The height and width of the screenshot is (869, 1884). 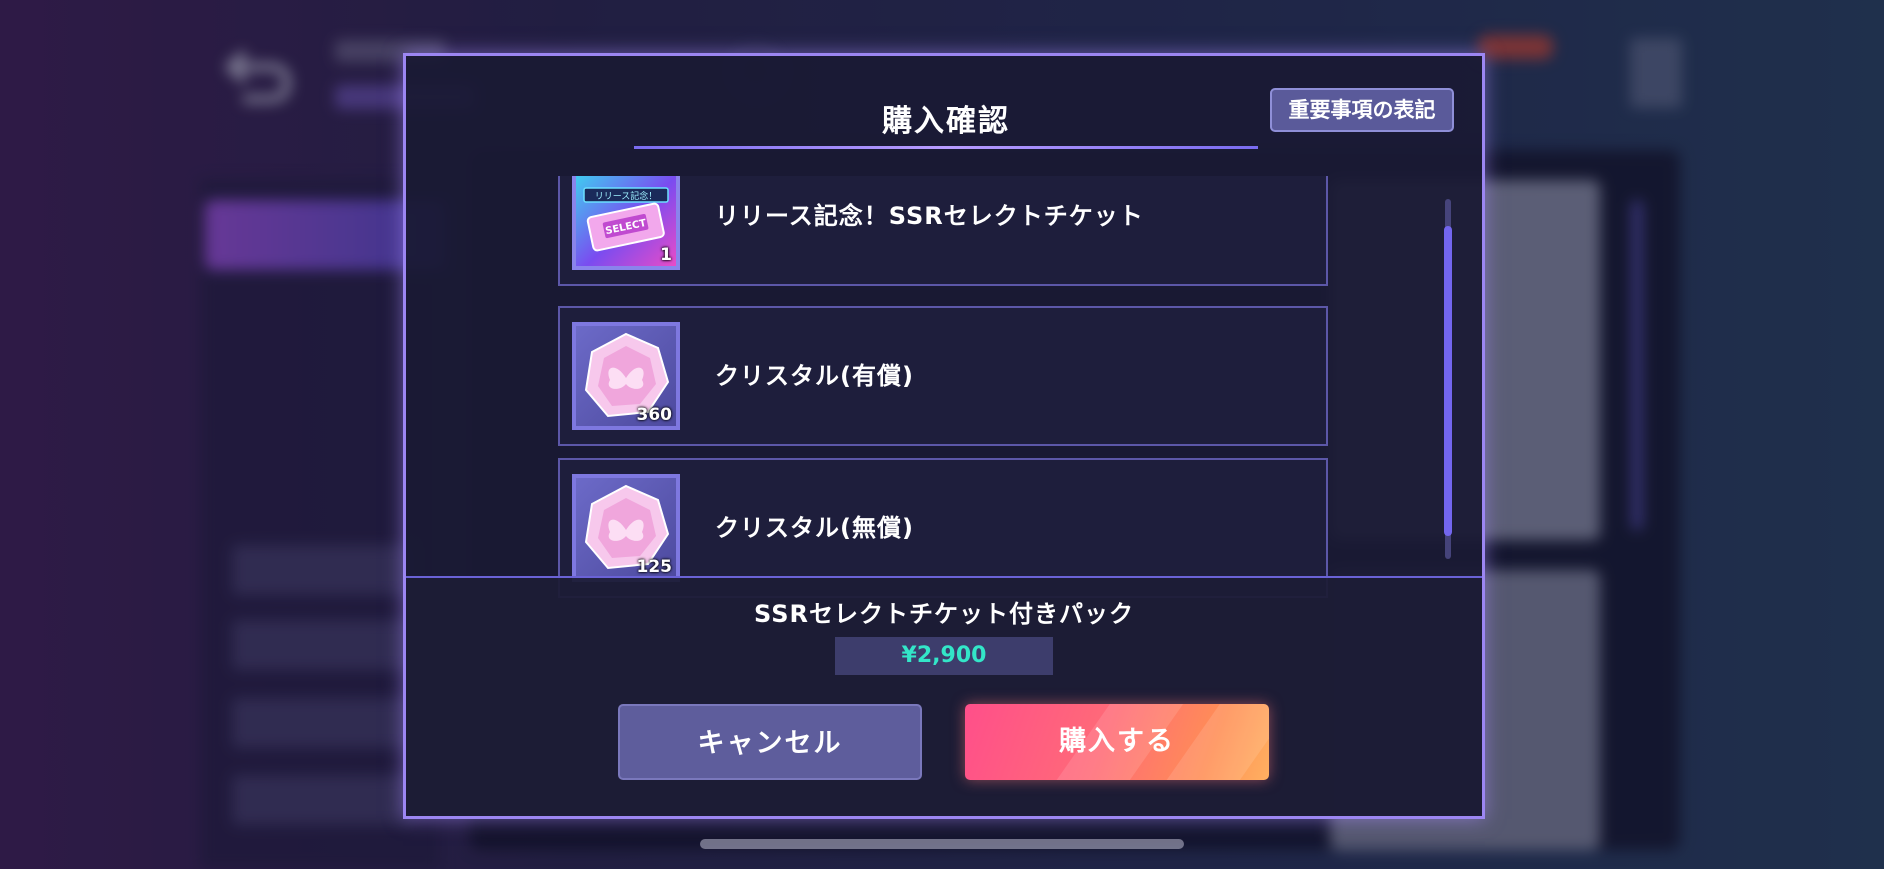 What do you see at coordinates (814, 376) in the screenshot?
I see `item-name: クリスタル(有償)` at bounding box center [814, 376].